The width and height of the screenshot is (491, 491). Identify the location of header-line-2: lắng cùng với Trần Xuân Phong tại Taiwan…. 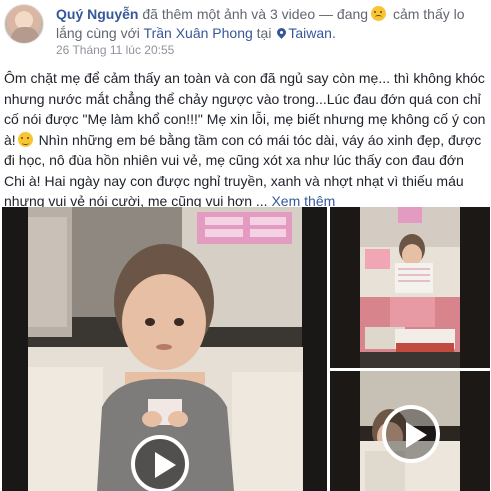
(272, 33).